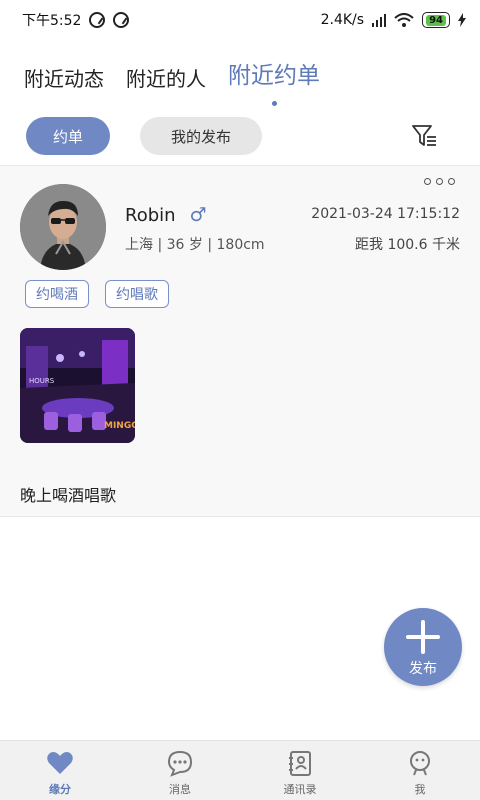 This screenshot has height=800, width=480. What do you see at coordinates (57, 294) in the screenshot?
I see `tag-drink: 约喝酒` at bounding box center [57, 294].